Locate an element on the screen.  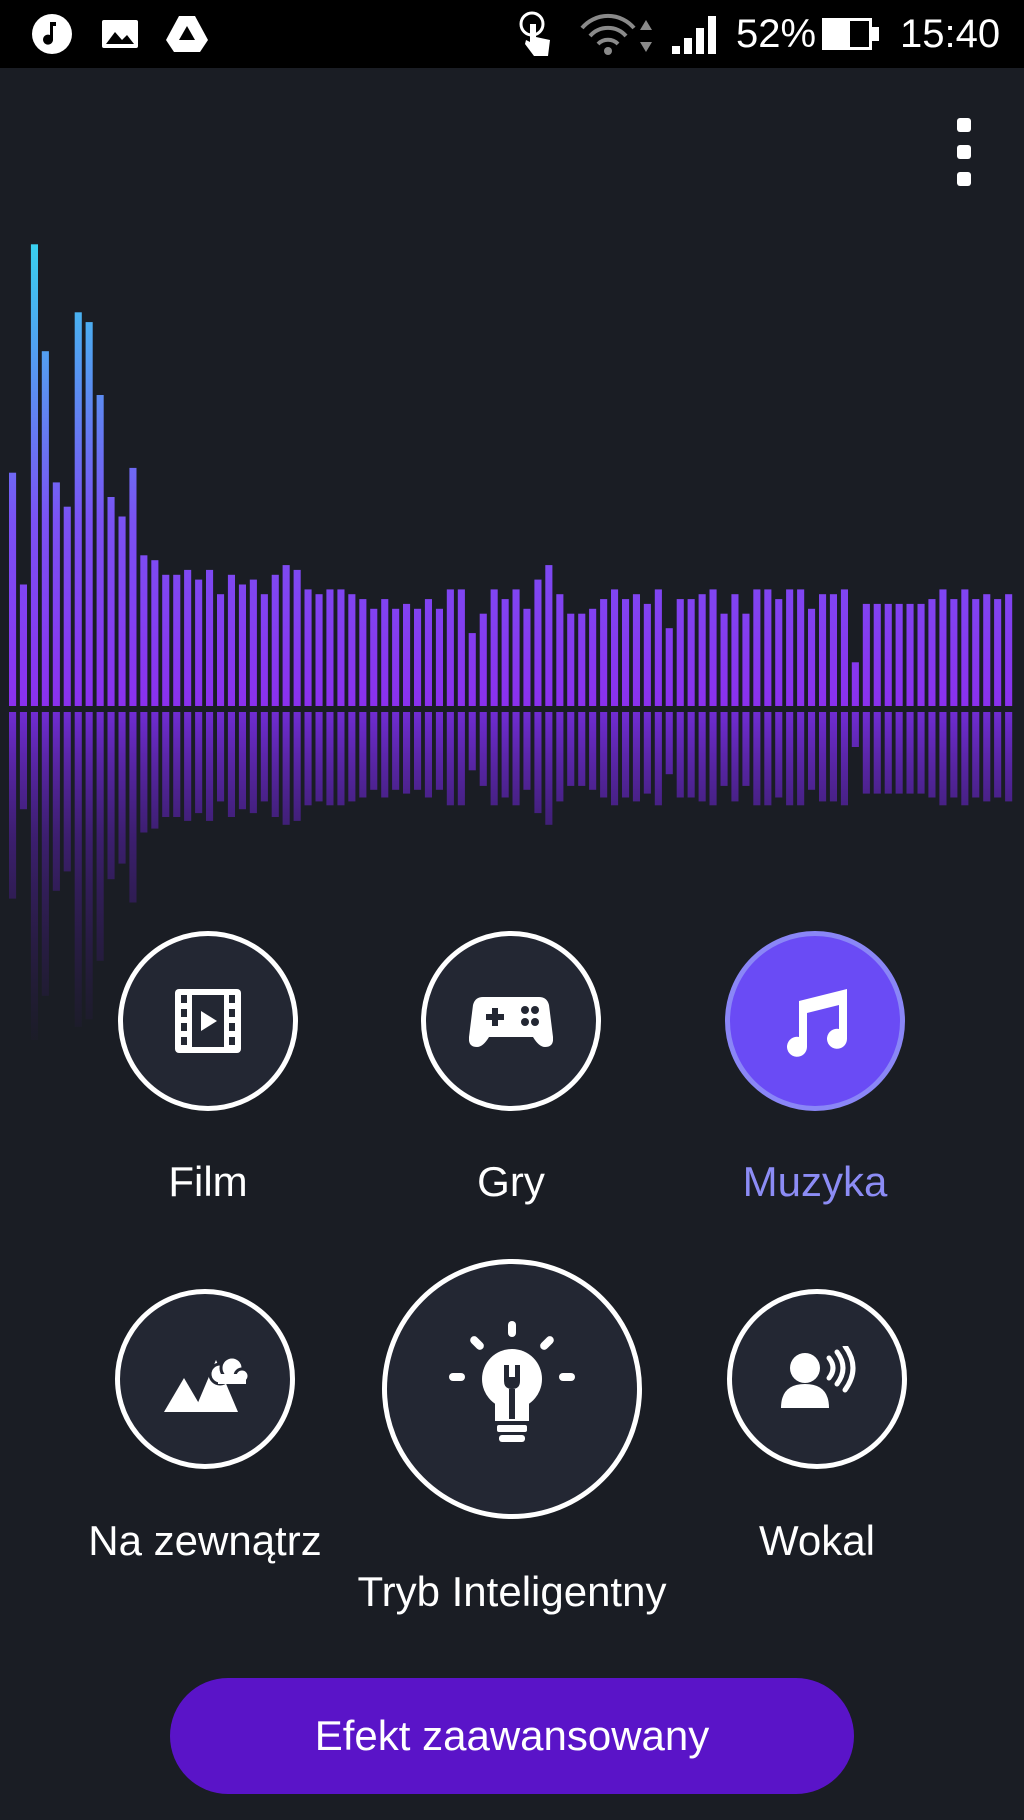
touch-icon is located at coordinates (534, 33).